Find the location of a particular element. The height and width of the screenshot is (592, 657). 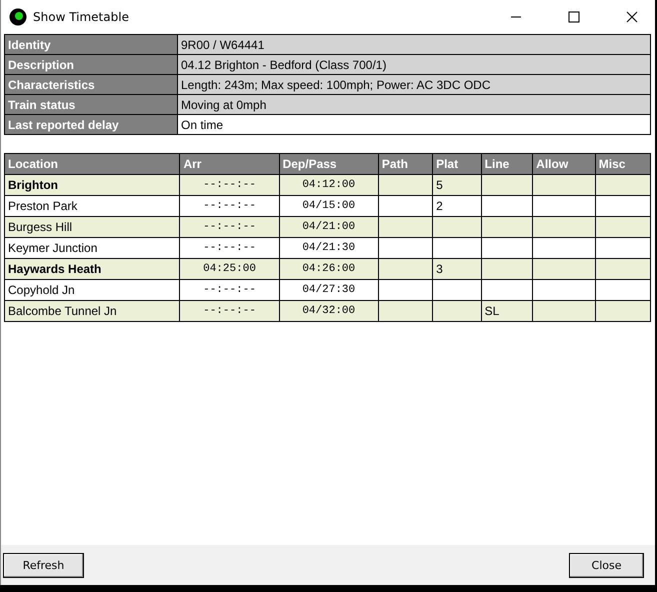

column-header: Location is located at coordinates (92, 164).